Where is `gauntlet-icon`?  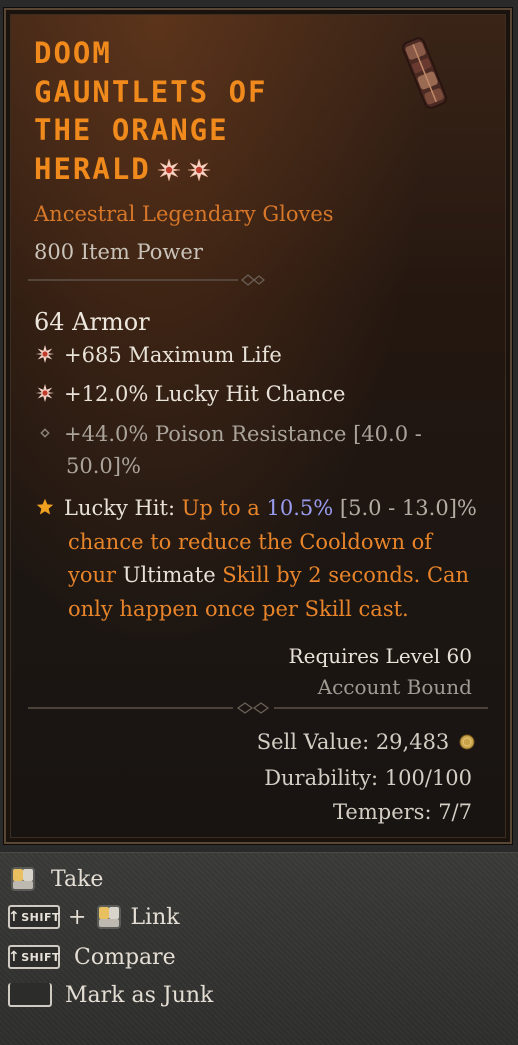 gauntlet-icon is located at coordinates (425, 73).